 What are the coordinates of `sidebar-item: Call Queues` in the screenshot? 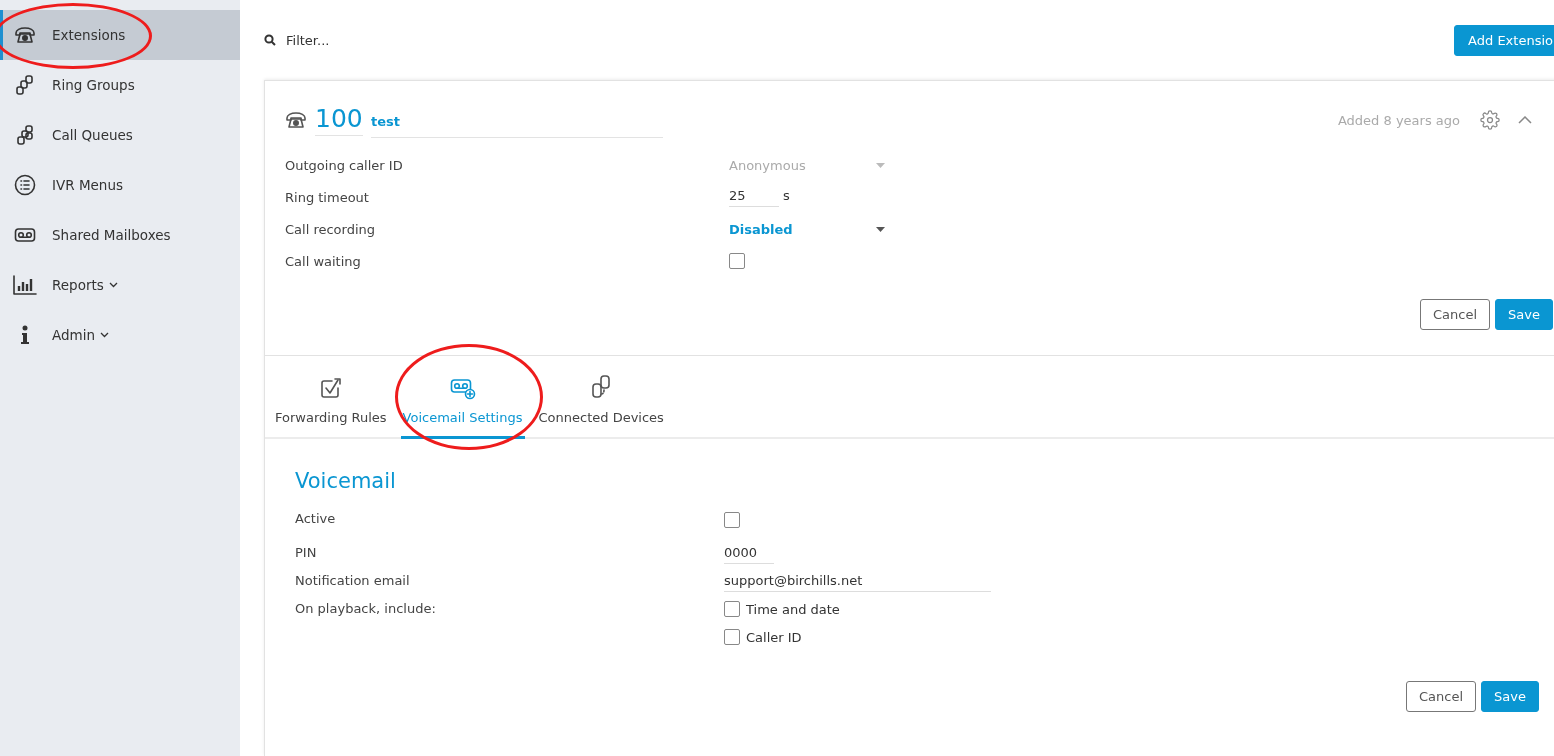 It's located at (120, 135).